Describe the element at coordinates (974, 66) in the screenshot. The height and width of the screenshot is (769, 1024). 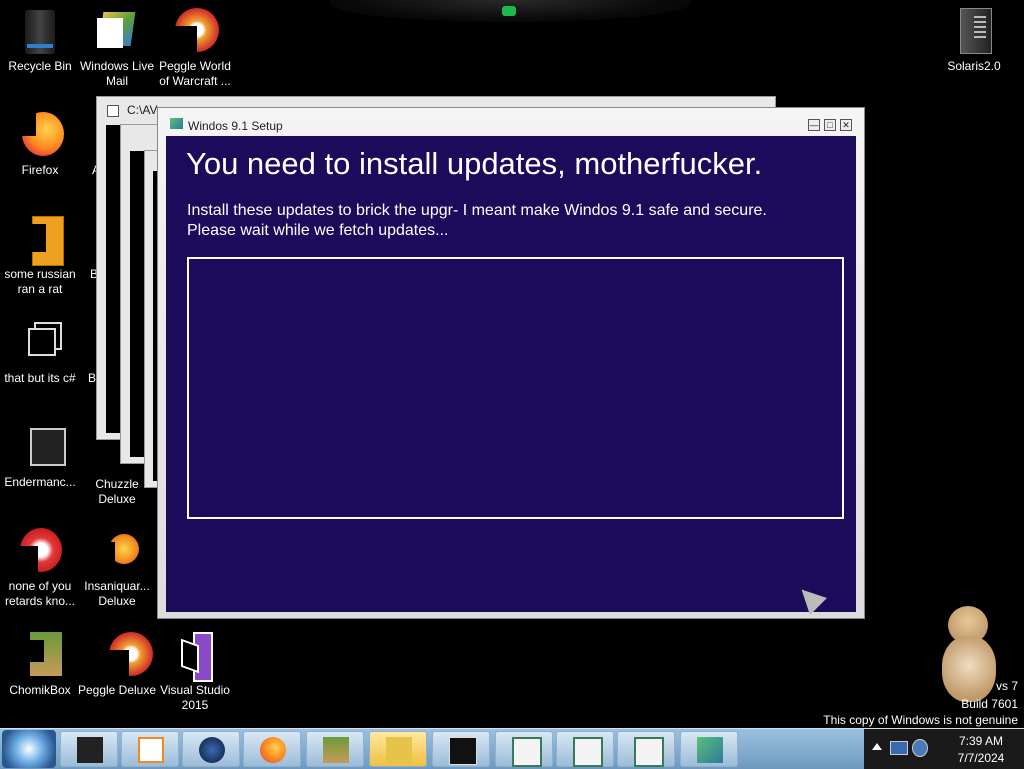
I see `icon-label: Solaris2.0` at that location.